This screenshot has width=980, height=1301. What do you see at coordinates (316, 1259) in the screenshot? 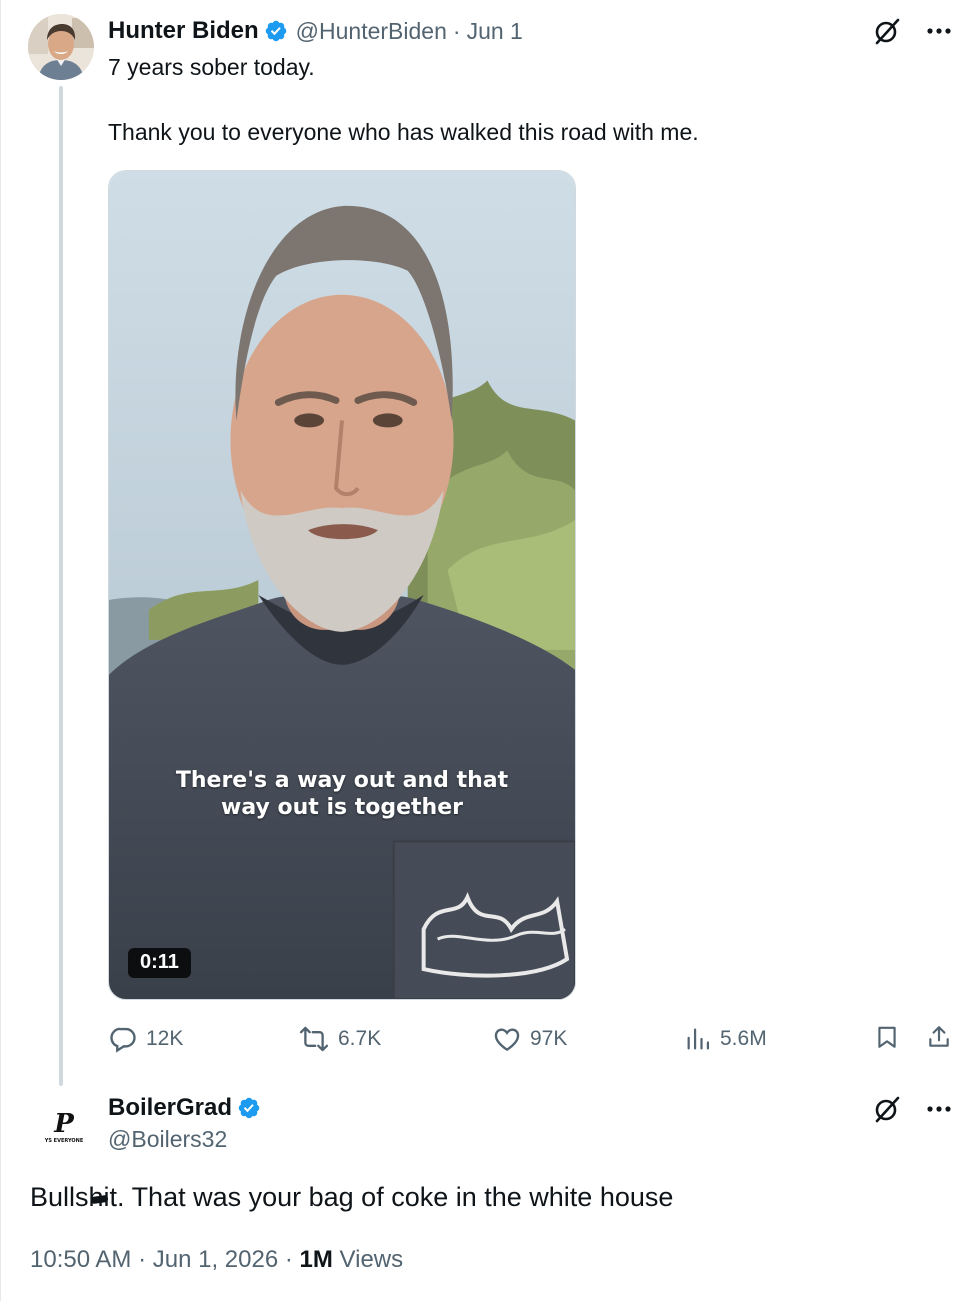
I see `views-count: 1M` at bounding box center [316, 1259].